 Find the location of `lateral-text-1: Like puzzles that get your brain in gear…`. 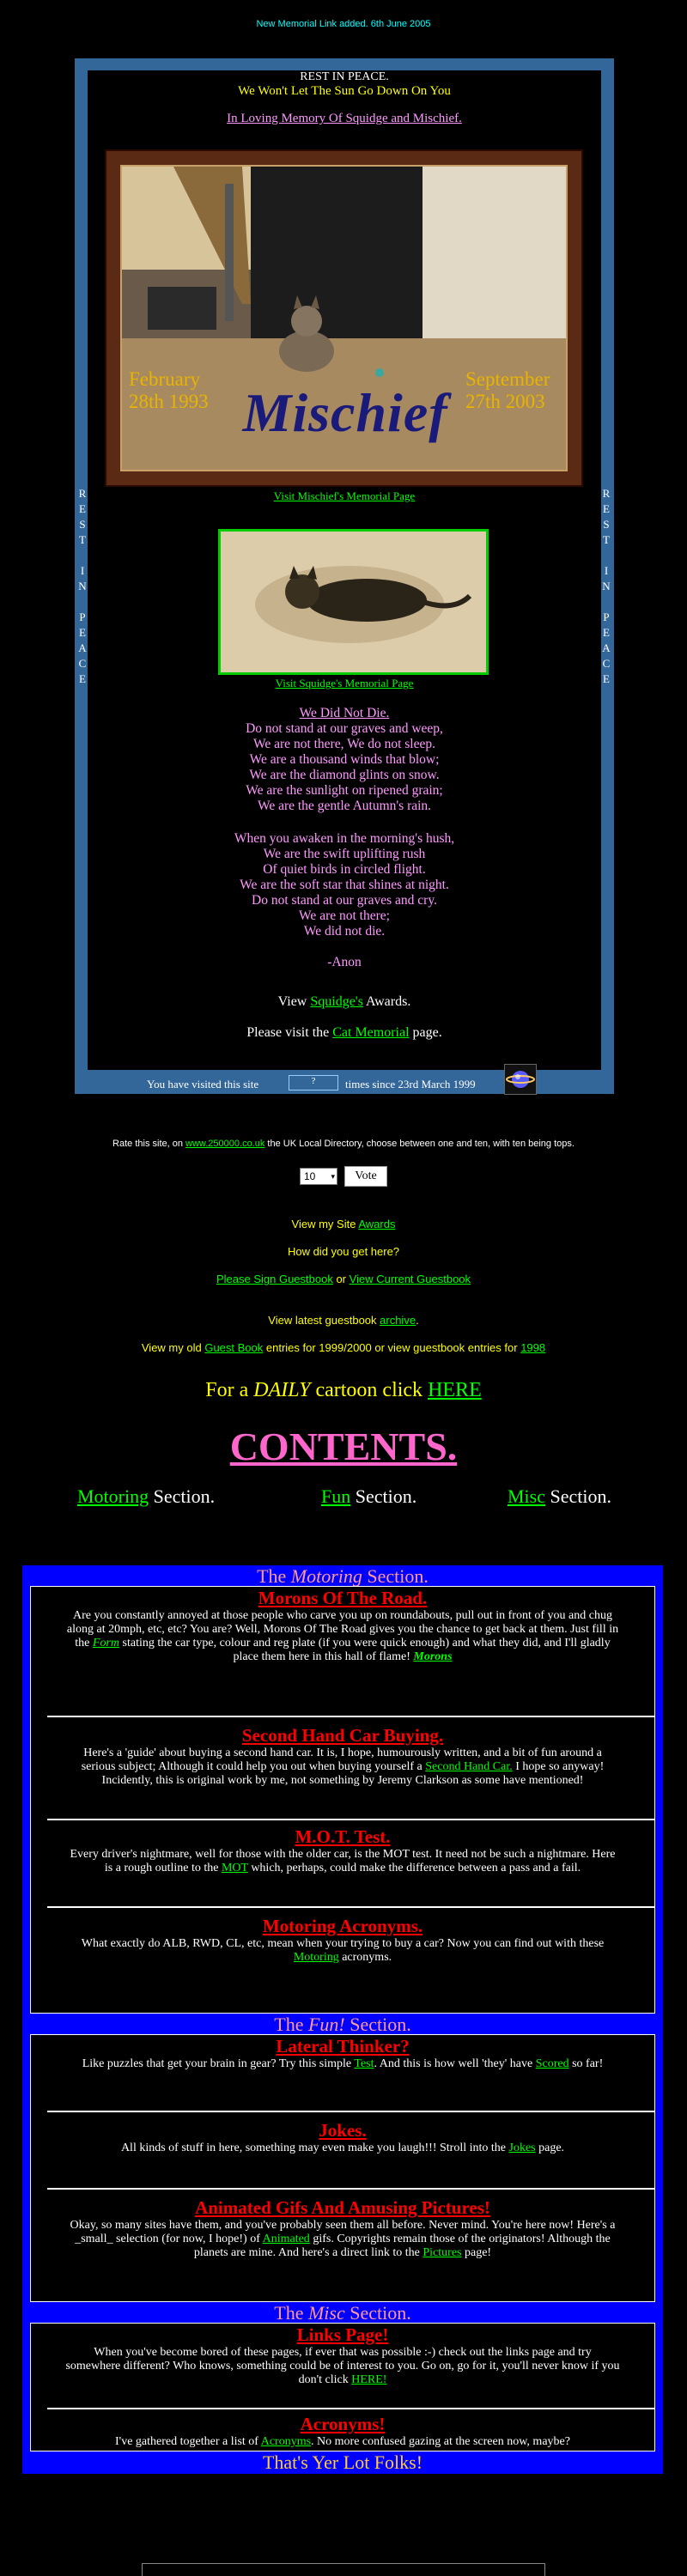

lateral-text-1: Like puzzles that get your brain in gear… is located at coordinates (218, 2063).